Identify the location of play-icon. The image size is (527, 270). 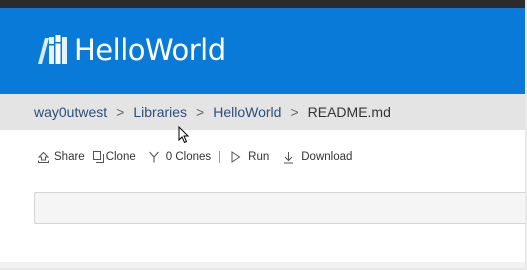
(237, 157).